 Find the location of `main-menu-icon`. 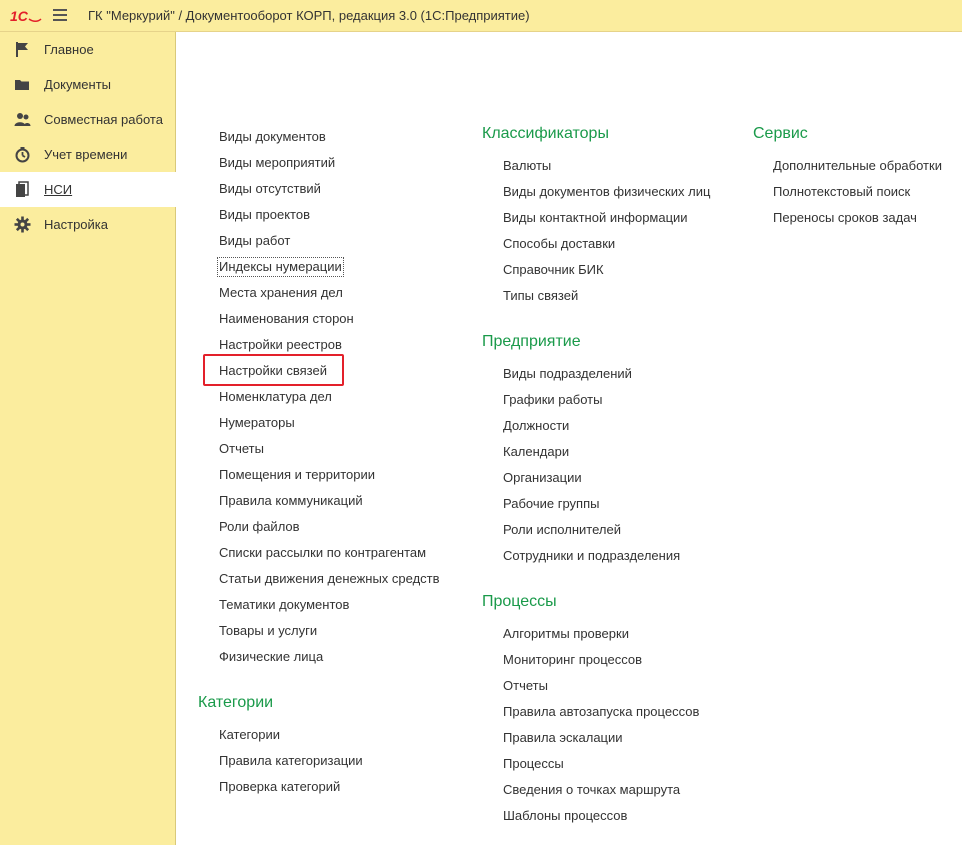

main-menu-icon is located at coordinates (60, 16).